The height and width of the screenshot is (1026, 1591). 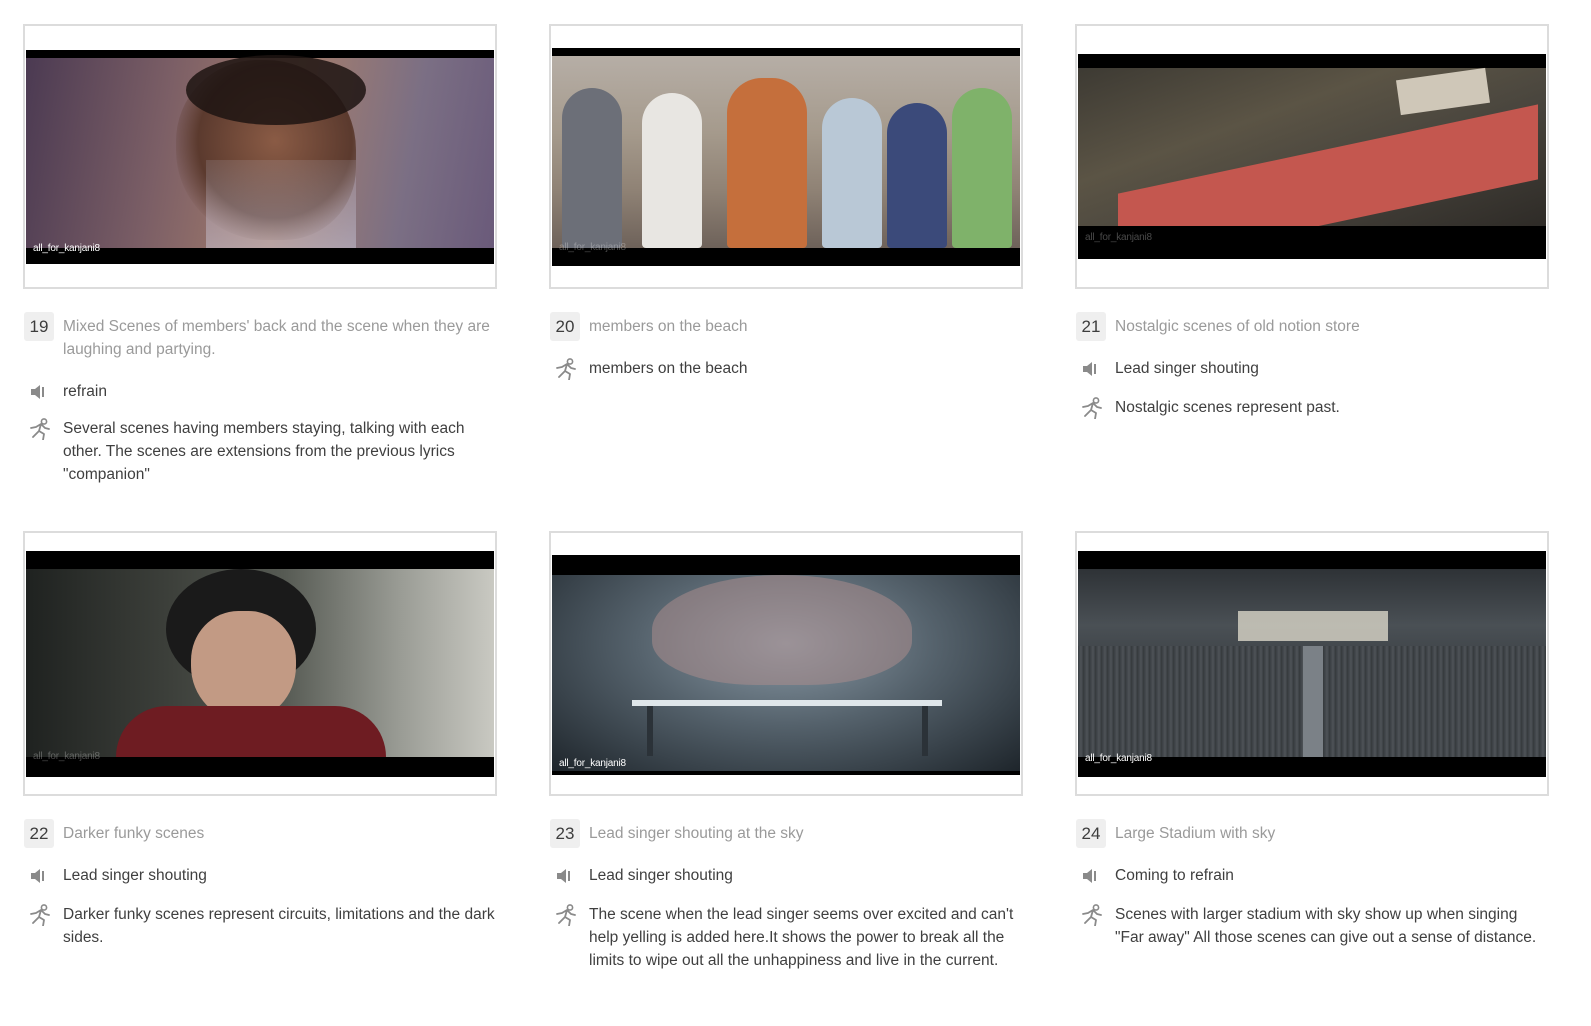 What do you see at coordinates (134, 833) in the screenshot?
I see `scene-title: Darker funky scenes` at bounding box center [134, 833].